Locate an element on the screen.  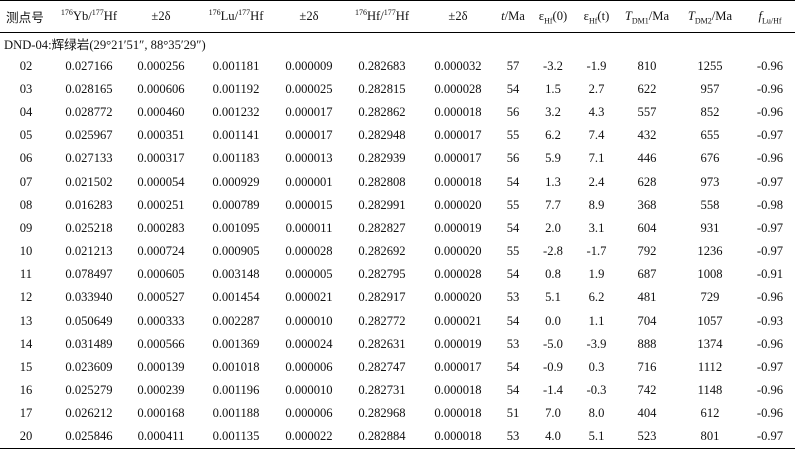
table-cell: -1.9 is located at coordinates (596, 65).